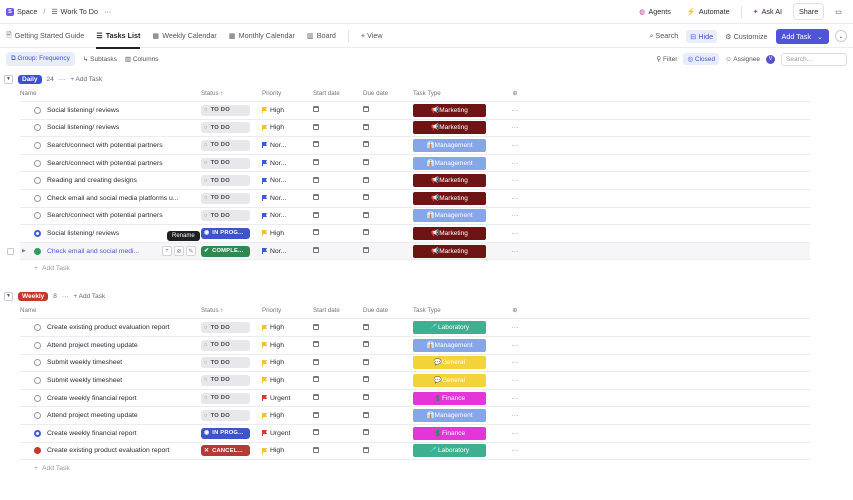 The image size is (853, 500). I want to click on share-button: Share, so click(809, 11).